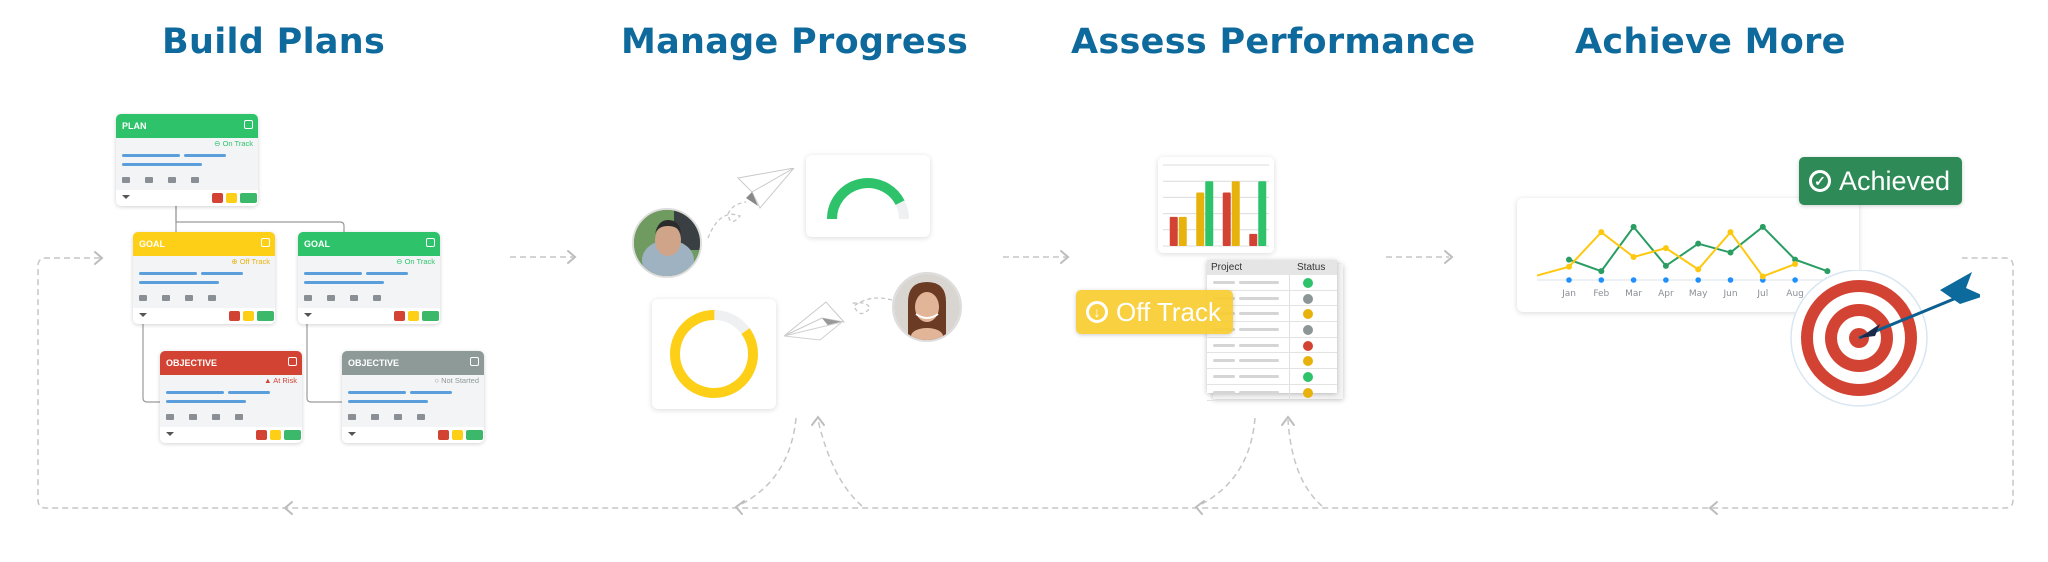 The width and height of the screenshot is (2048, 562). Describe the element at coordinates (1226, 462) in the screenshot. I see `feedback-curve-2-down` at that location.